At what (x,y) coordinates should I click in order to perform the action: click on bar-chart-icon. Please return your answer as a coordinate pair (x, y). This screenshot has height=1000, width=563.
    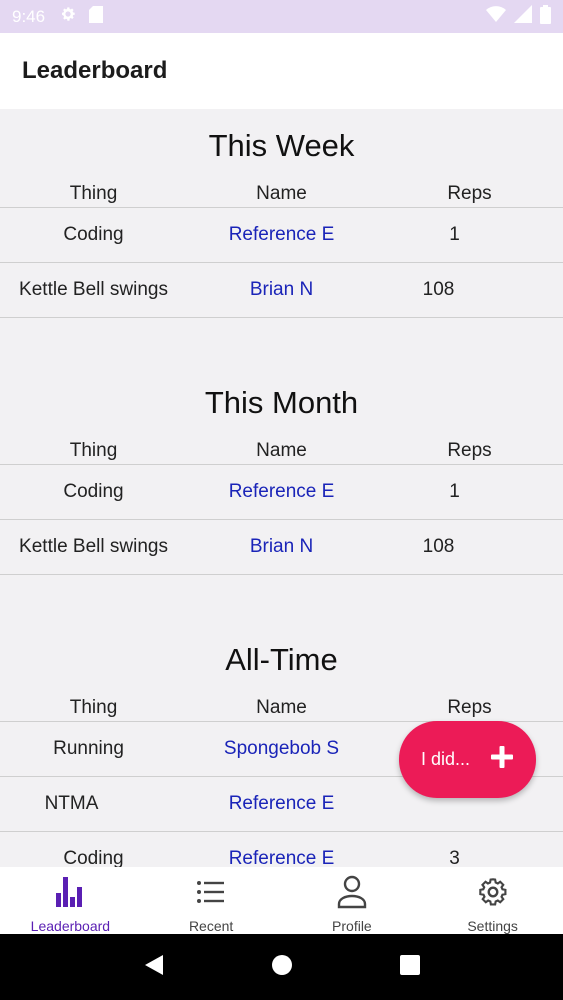
    Looking at the image, I should click on (70, 894).